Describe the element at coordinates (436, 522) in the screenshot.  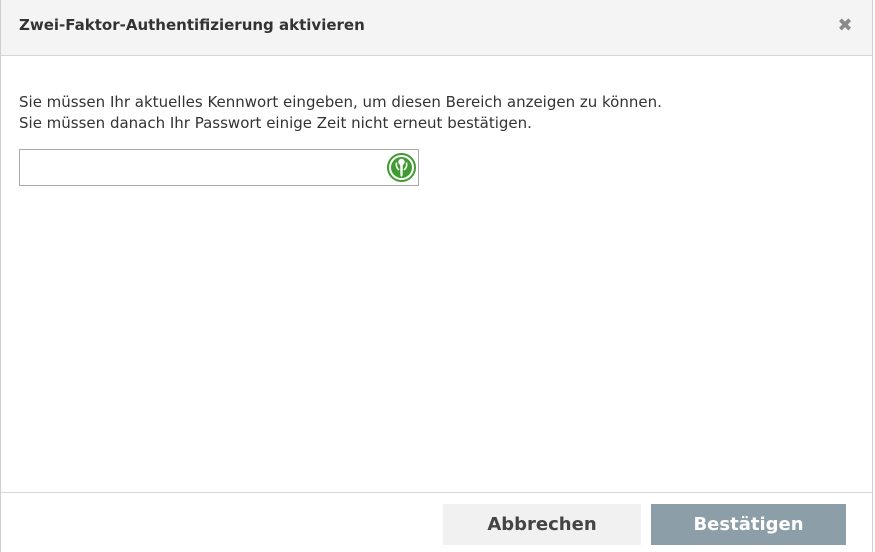
I see `dialog-footer: Abbrechen Bestätigen` at that location.